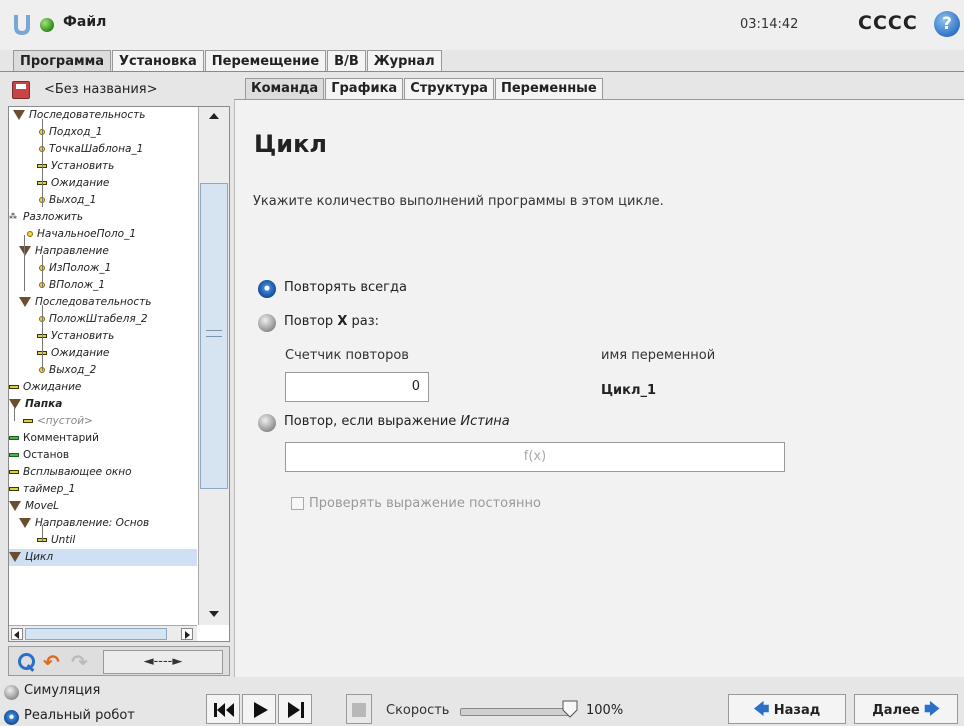 Image resolution: width=964 pixels, height=726 pixels. What do you see at coordinates (515, 712) in the screenshot?
I see `speed-slider` at bounding box center [515, 712].